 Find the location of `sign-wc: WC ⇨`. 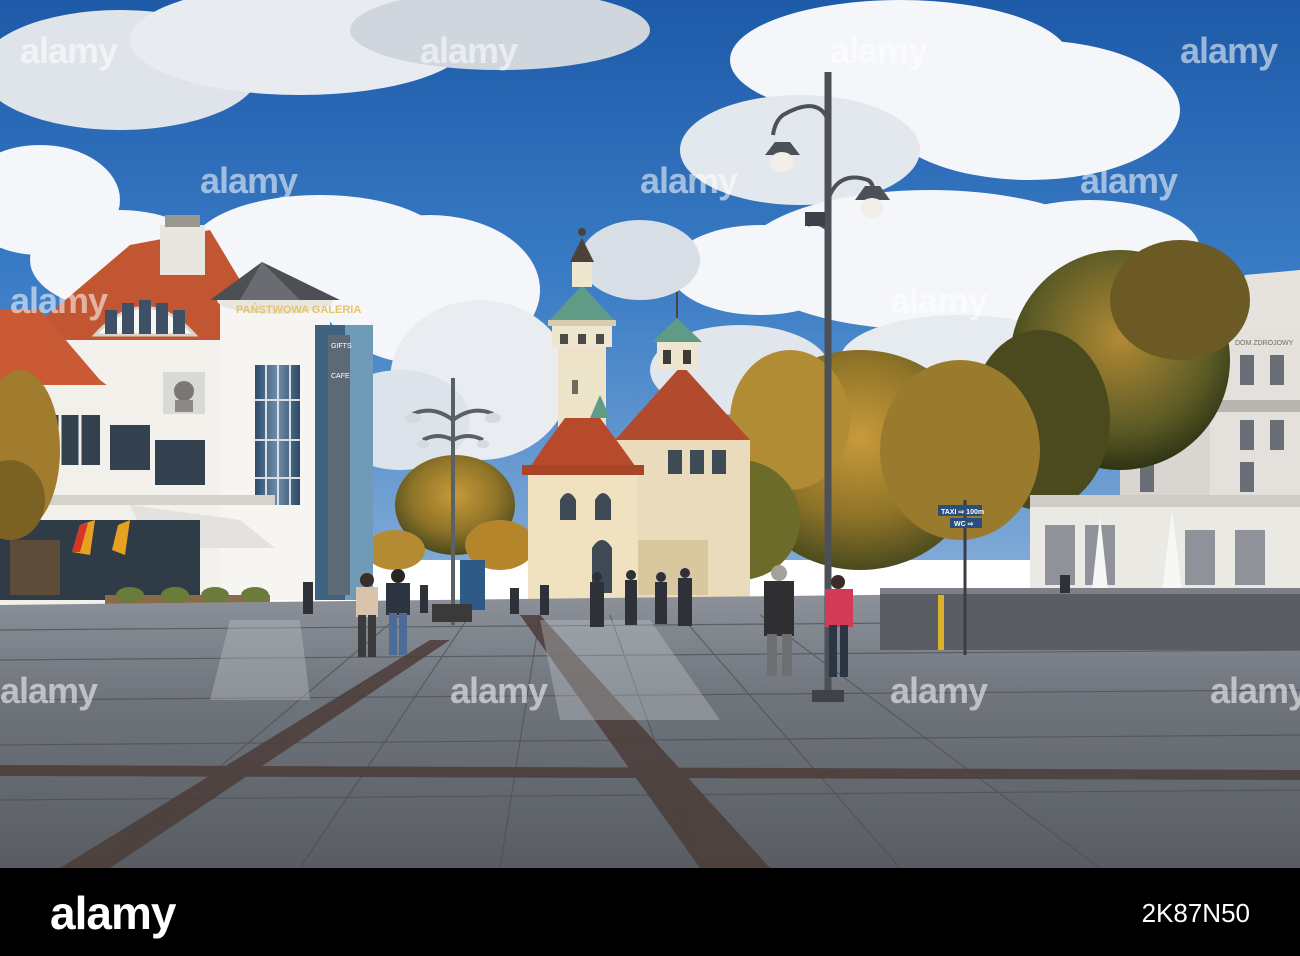

sign-wc: WC ⇨ is located at coordinates (964, 524).